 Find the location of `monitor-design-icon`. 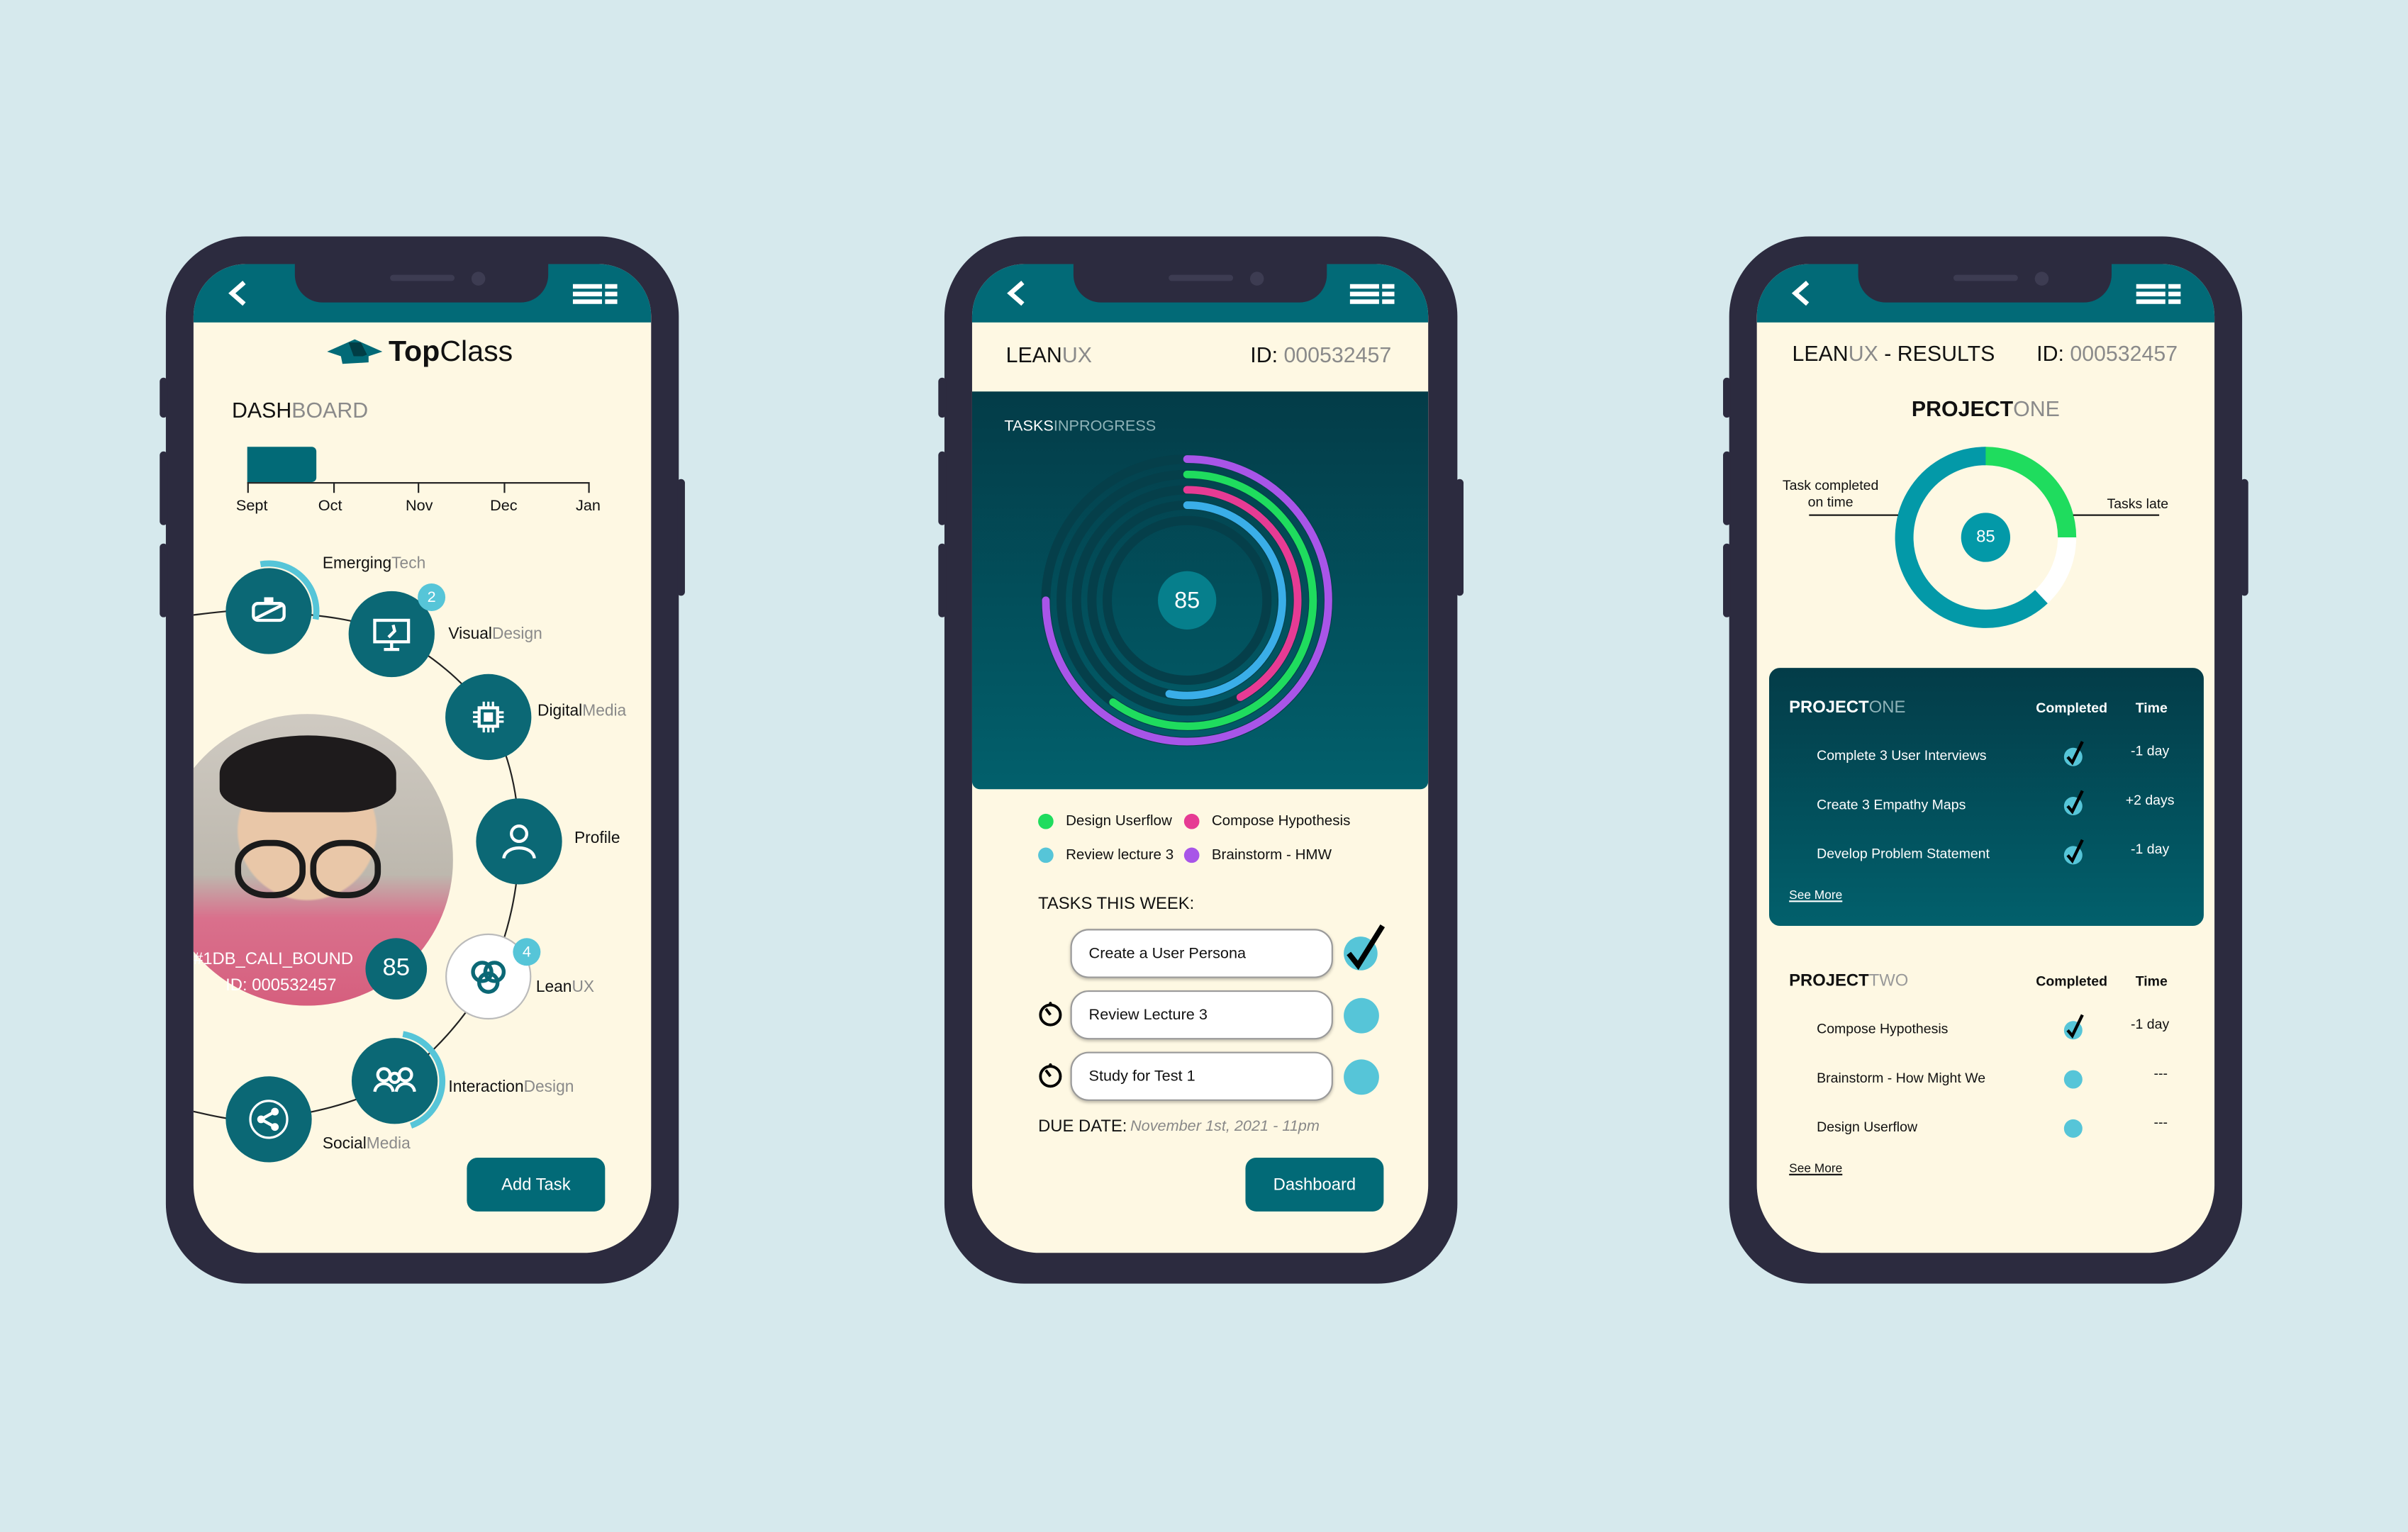

monitor-design-icon is located at coordinates (392, 635).